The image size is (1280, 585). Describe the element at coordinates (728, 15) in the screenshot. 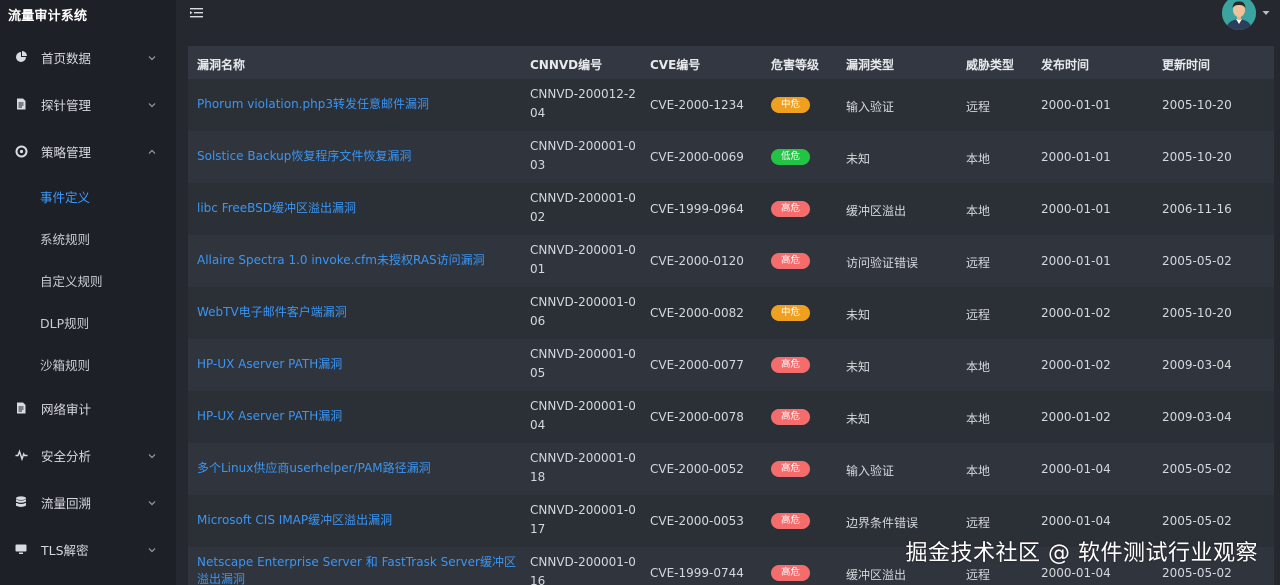

I see `top-bar` at that location.